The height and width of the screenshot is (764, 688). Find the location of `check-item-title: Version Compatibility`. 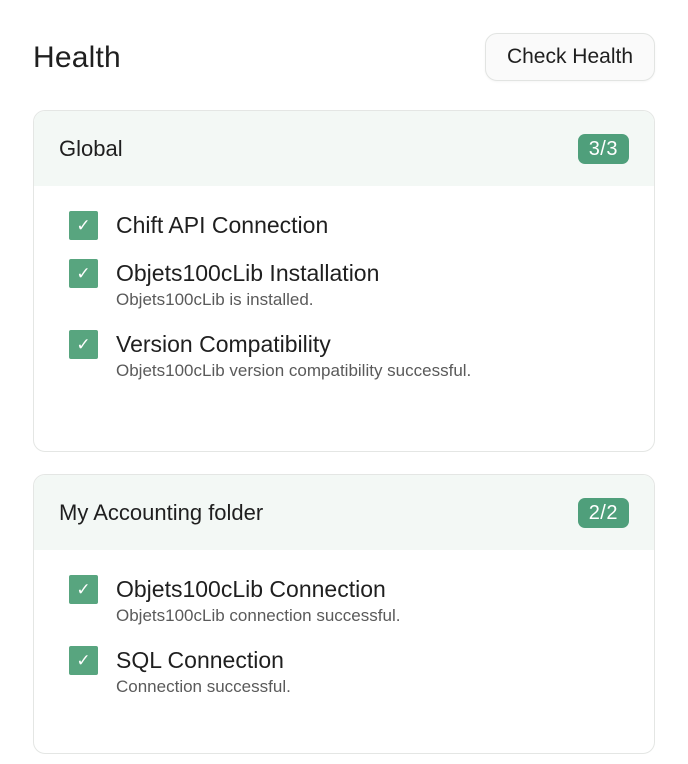

check-item-title: Version Compatibility is located at coordinates (223, 344).